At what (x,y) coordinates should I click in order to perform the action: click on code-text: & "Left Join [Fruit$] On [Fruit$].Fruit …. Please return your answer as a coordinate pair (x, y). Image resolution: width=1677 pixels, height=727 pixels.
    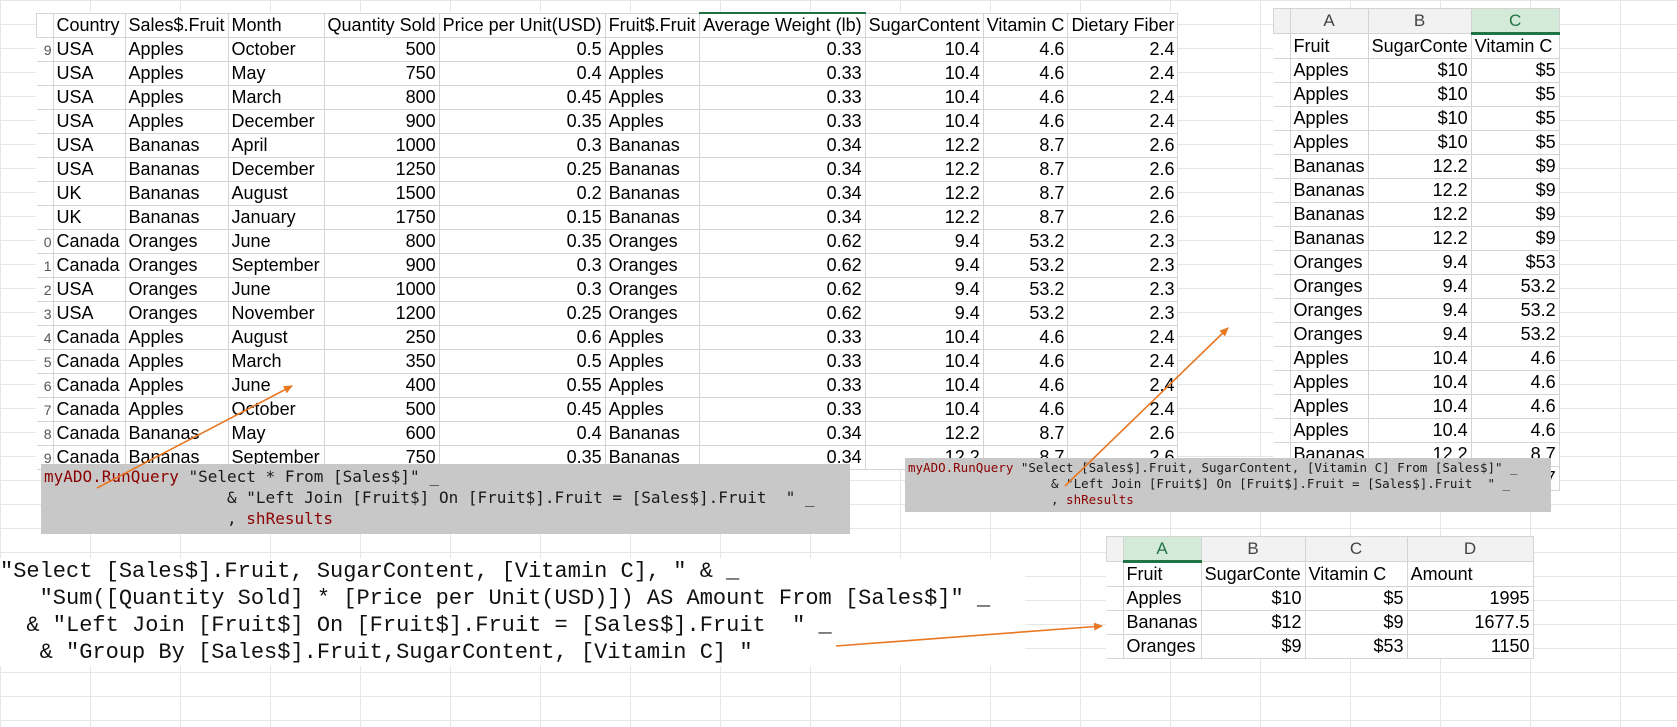
    Looking at the image, I should click on (429, 497).